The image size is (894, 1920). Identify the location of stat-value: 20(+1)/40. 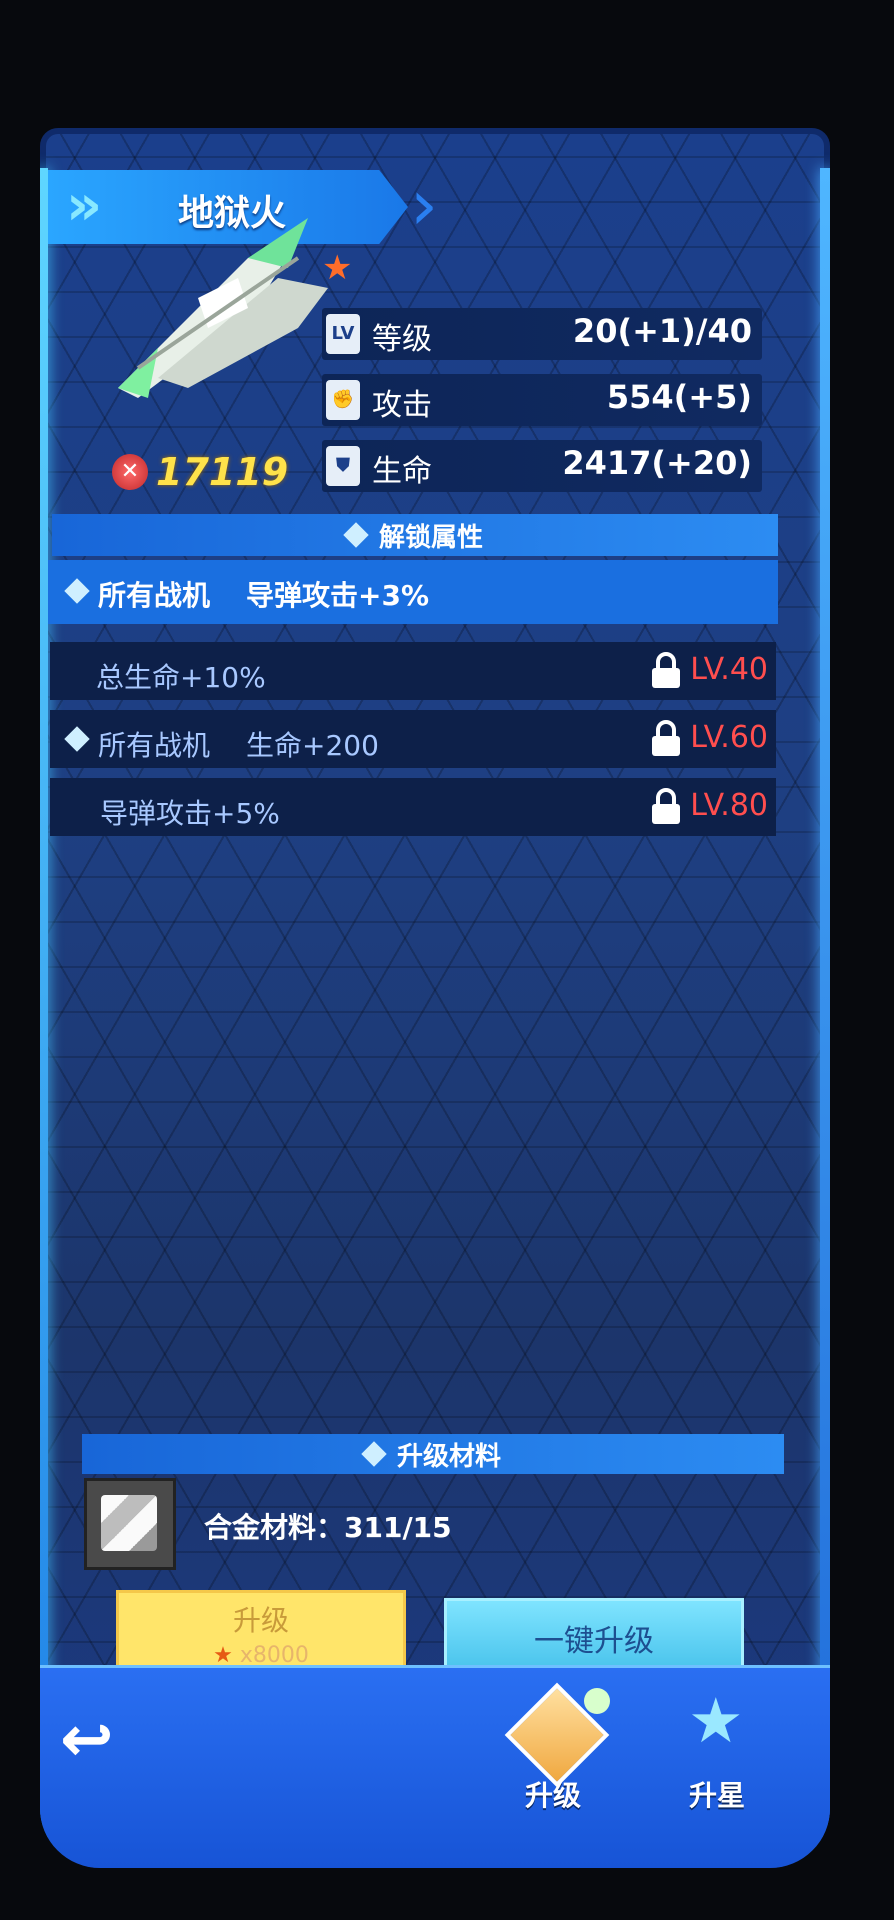
(662, 331).